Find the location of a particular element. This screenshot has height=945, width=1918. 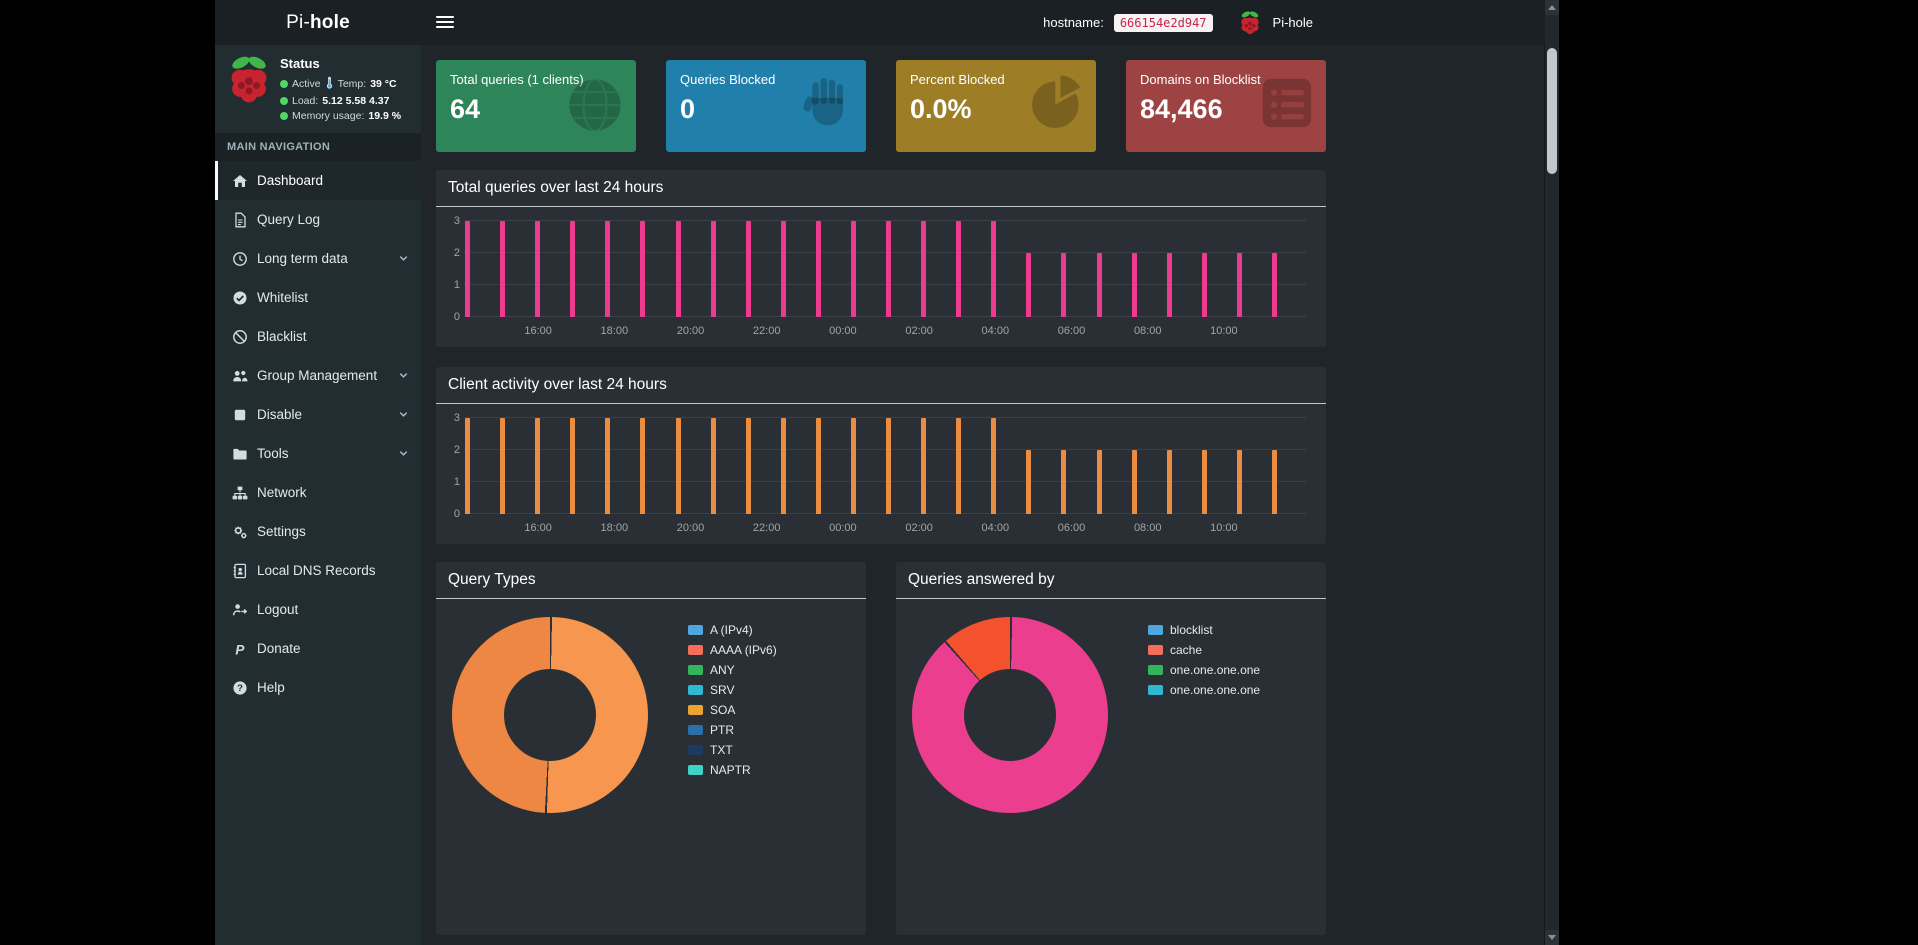

sidebar-item-label: Network is located at coordinates (282, 492).